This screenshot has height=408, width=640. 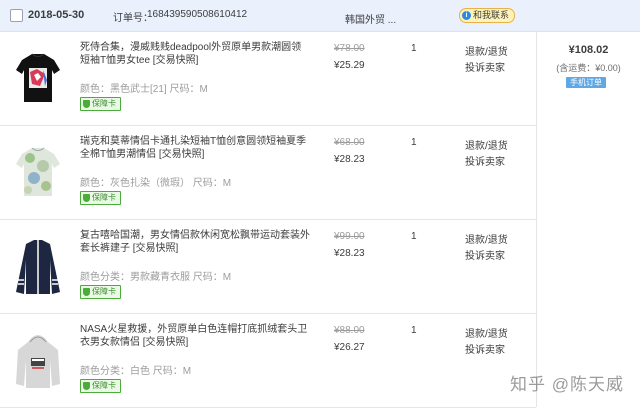 I want to click on watermark: 知乎 @陈天威, so click(x=567, y=384).